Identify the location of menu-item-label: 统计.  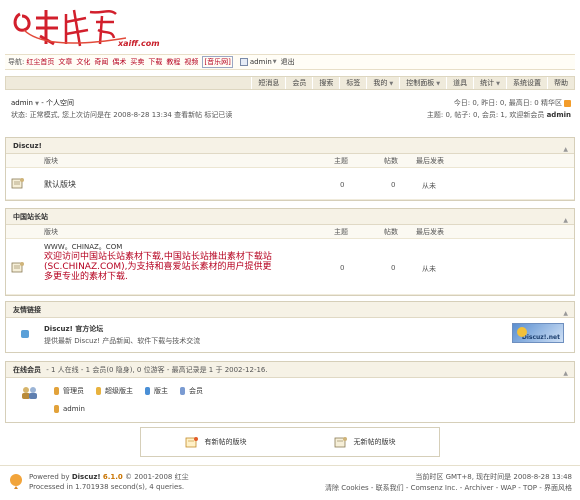
(487, 83).